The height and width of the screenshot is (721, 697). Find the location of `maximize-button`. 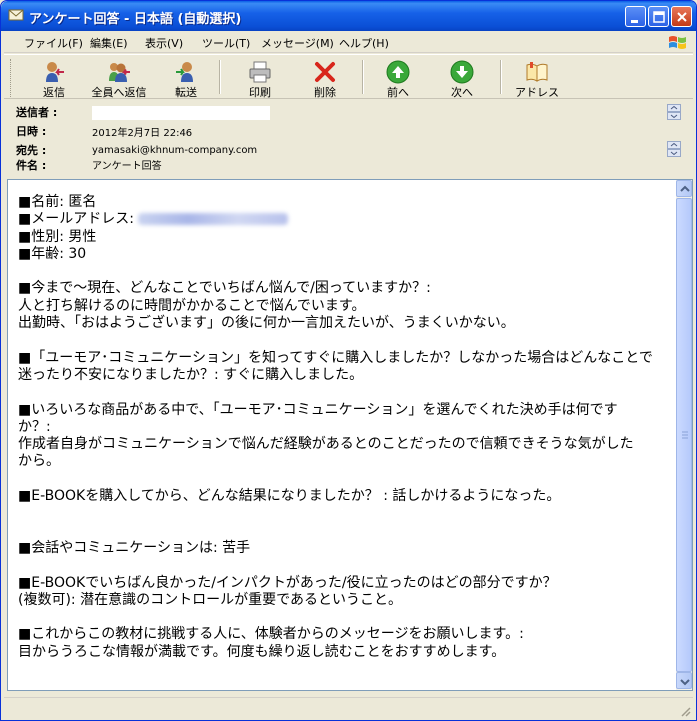

maximize-button is located at coordinates (658, 16).